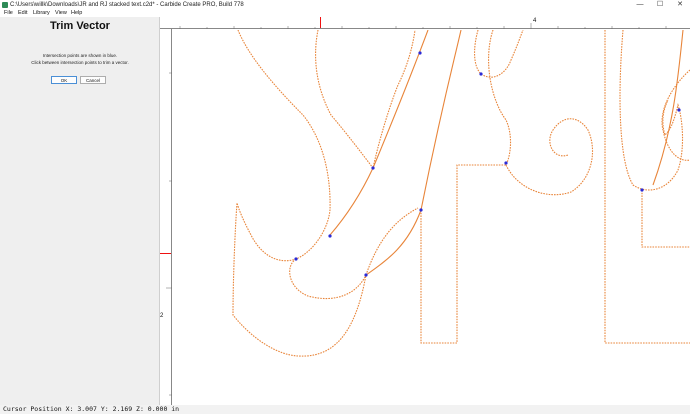 This screenshot has width=690, height=414. Describe the element at coordinates (328, 279) in the screenshot. I see `vector-path-swash-lower` at that location.